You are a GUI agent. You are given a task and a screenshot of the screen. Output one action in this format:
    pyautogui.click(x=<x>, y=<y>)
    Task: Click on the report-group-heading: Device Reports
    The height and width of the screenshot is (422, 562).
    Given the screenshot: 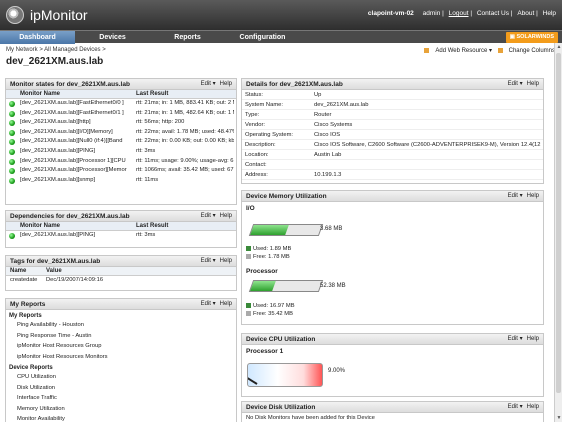 What is the action you would take?
    pyautogui.click(x=31, y=368)
    